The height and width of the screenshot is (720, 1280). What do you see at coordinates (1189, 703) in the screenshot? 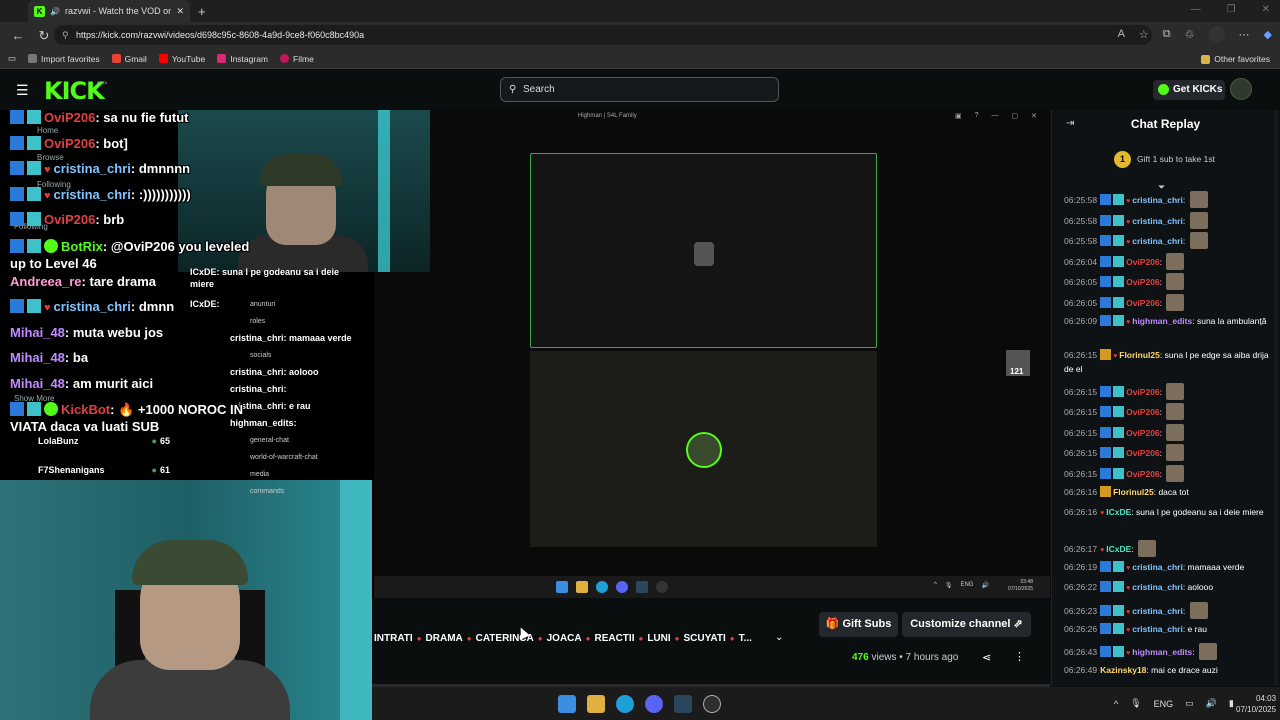
I see `network-icon: ▭` at bounding box center [1189, 703].